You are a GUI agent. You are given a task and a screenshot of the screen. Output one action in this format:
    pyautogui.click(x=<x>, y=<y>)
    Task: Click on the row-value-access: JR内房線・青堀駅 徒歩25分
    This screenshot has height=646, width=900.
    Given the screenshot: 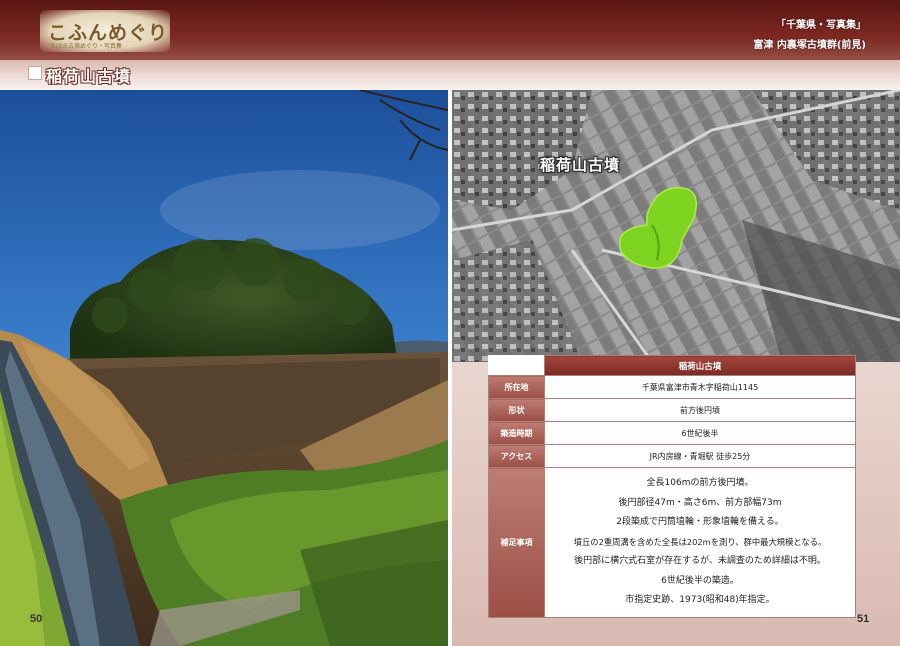 What is the action you would take?
    pyautogui.click(x=700, y=456)
    